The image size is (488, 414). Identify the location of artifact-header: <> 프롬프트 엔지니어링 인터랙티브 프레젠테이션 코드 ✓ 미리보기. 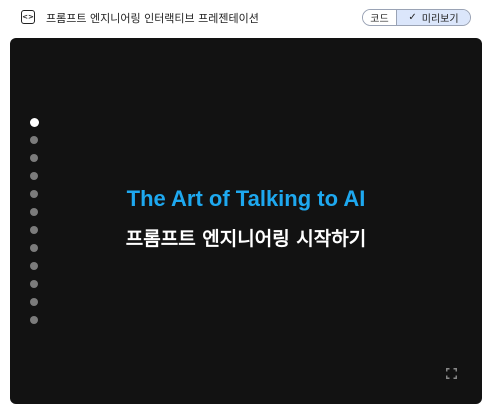
(244, 18).